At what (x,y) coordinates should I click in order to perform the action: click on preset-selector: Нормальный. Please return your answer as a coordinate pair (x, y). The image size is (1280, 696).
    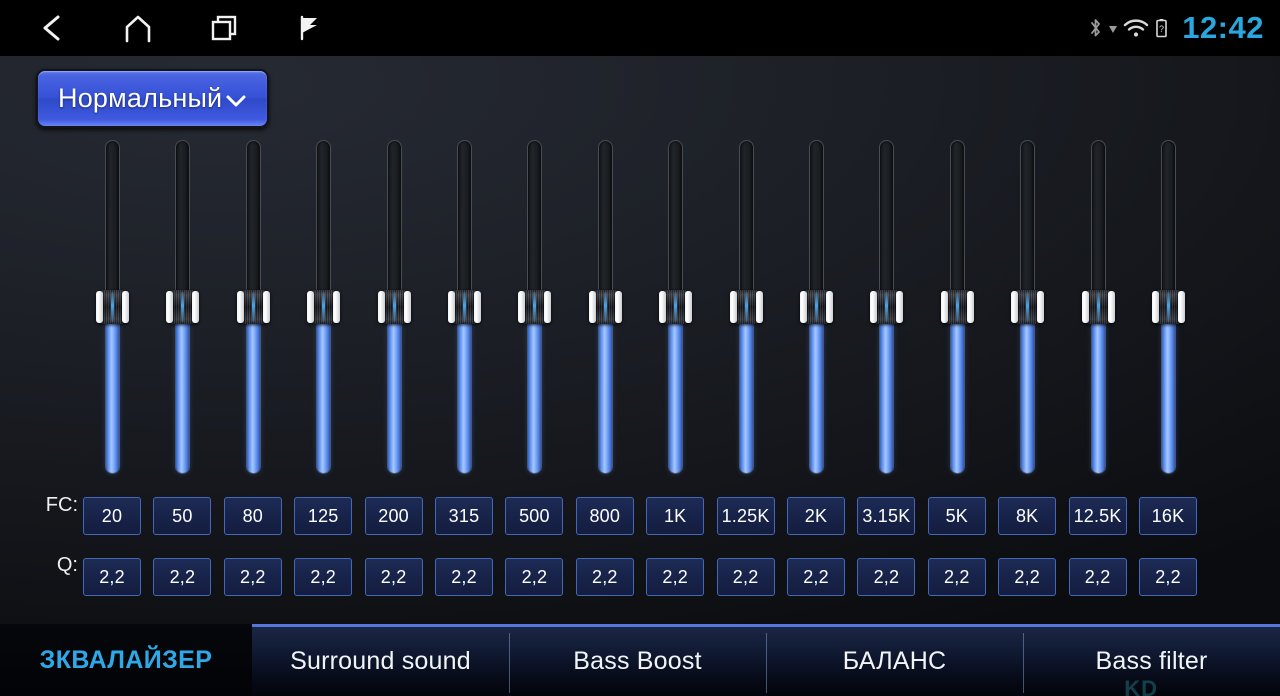
    Looking at the image, I should click on (153, 98).